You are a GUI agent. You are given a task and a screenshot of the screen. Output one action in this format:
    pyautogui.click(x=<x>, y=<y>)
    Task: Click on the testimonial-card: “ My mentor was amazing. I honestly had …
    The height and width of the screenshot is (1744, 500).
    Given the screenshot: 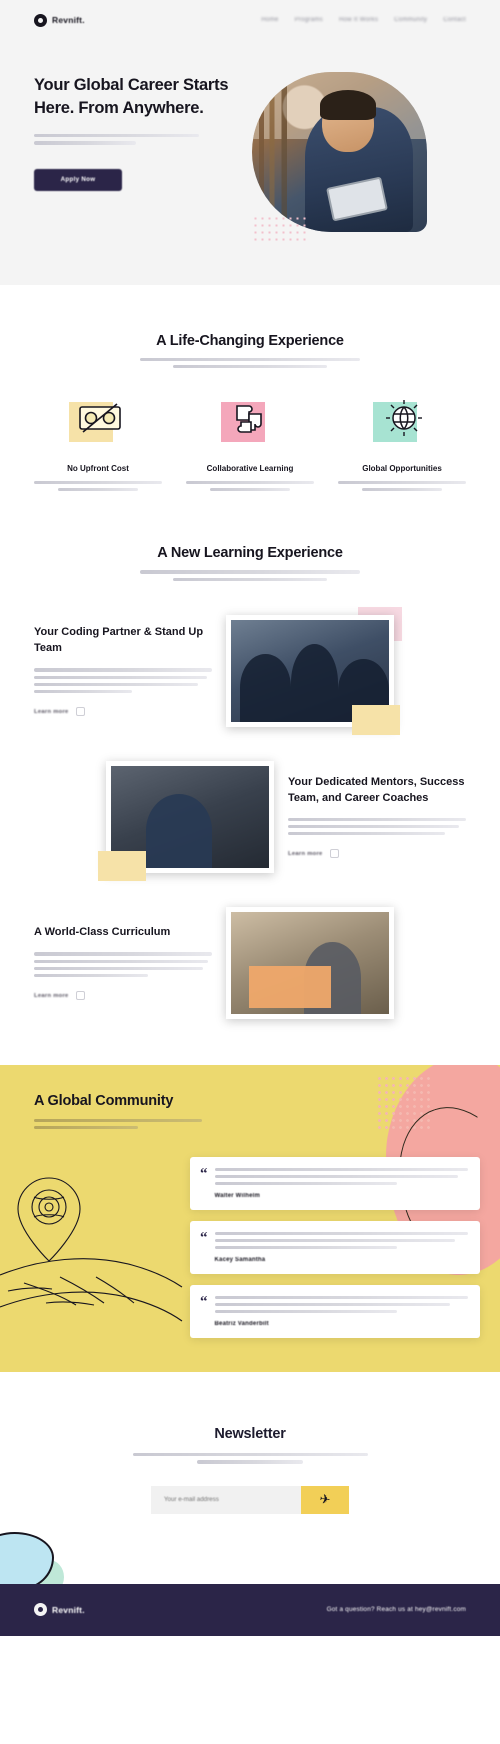 What is the action you would take?
    pyautogui.click(x=335, y=1184)
    